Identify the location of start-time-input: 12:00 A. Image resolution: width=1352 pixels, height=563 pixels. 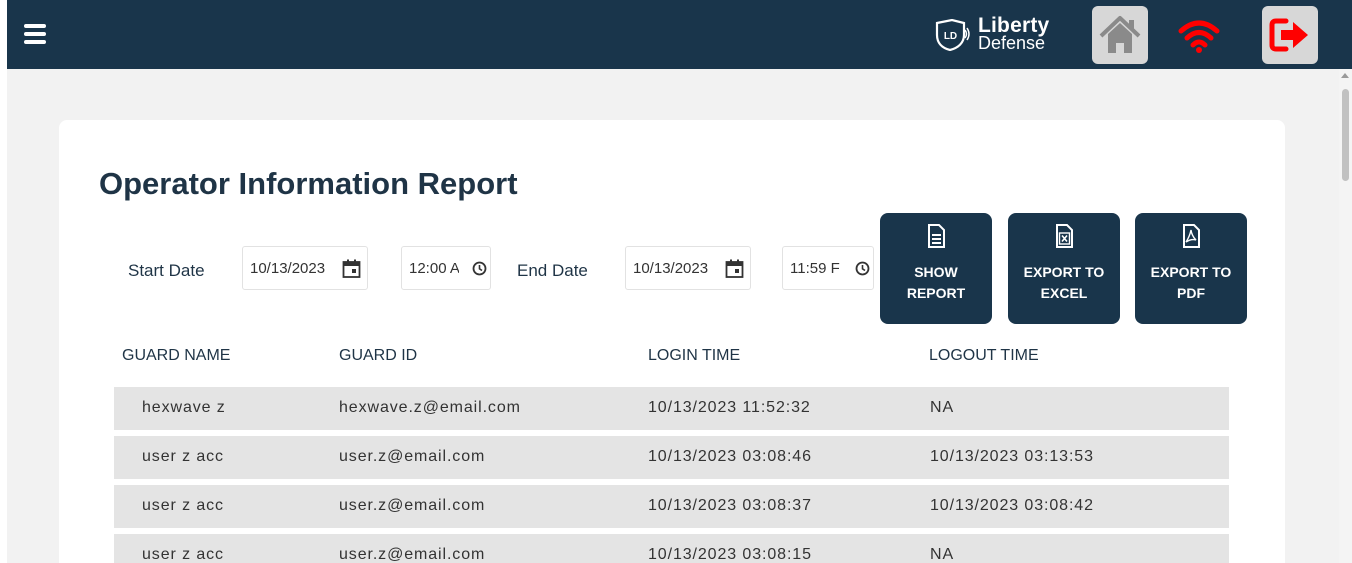
(446, 268).